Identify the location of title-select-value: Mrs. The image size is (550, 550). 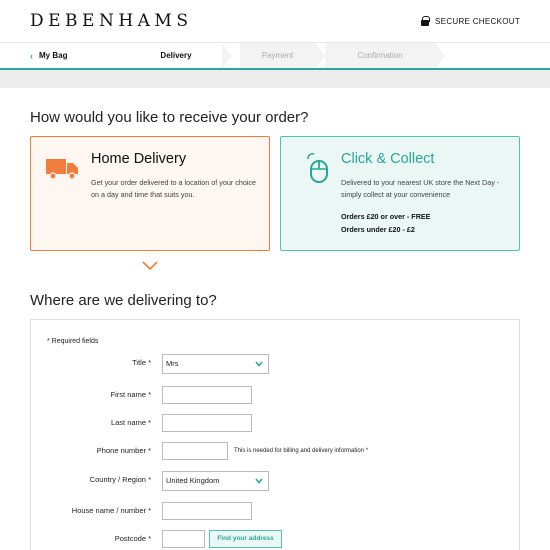
(172, 363).